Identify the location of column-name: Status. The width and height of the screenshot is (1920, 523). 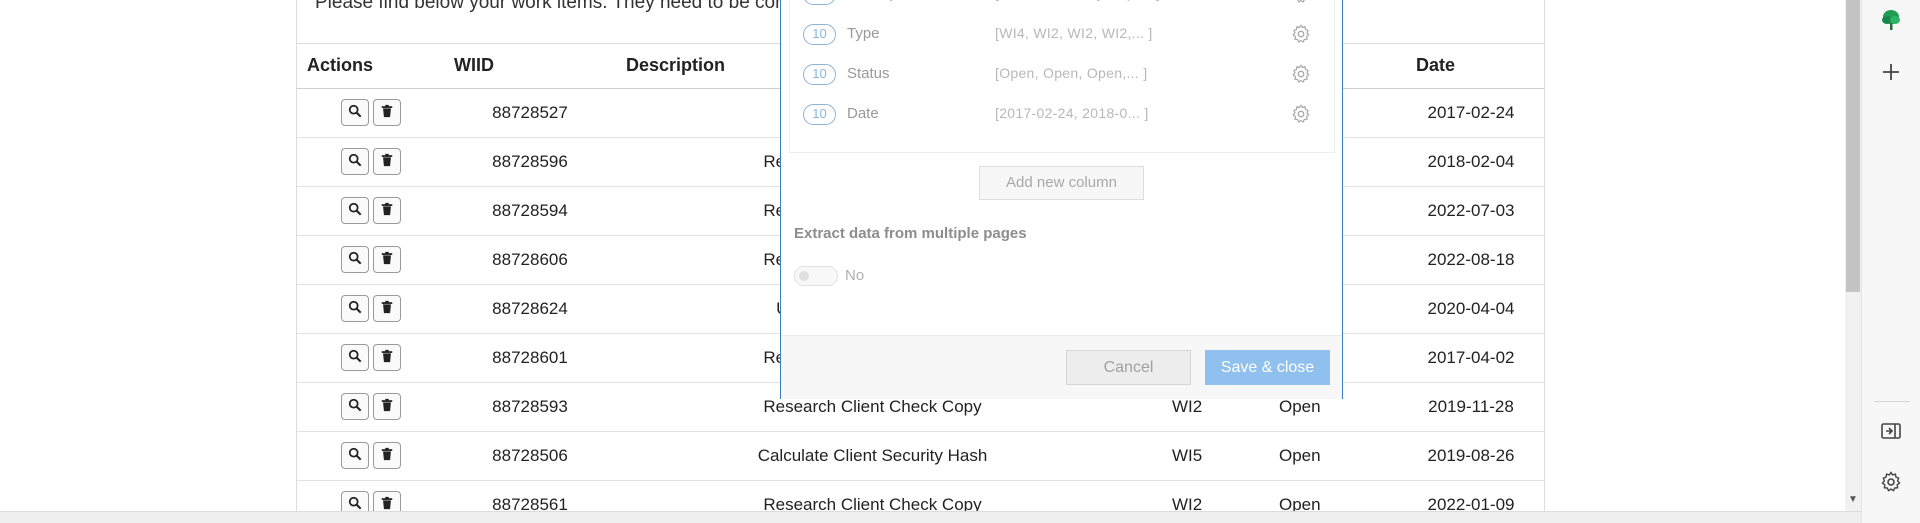
(868, 73).